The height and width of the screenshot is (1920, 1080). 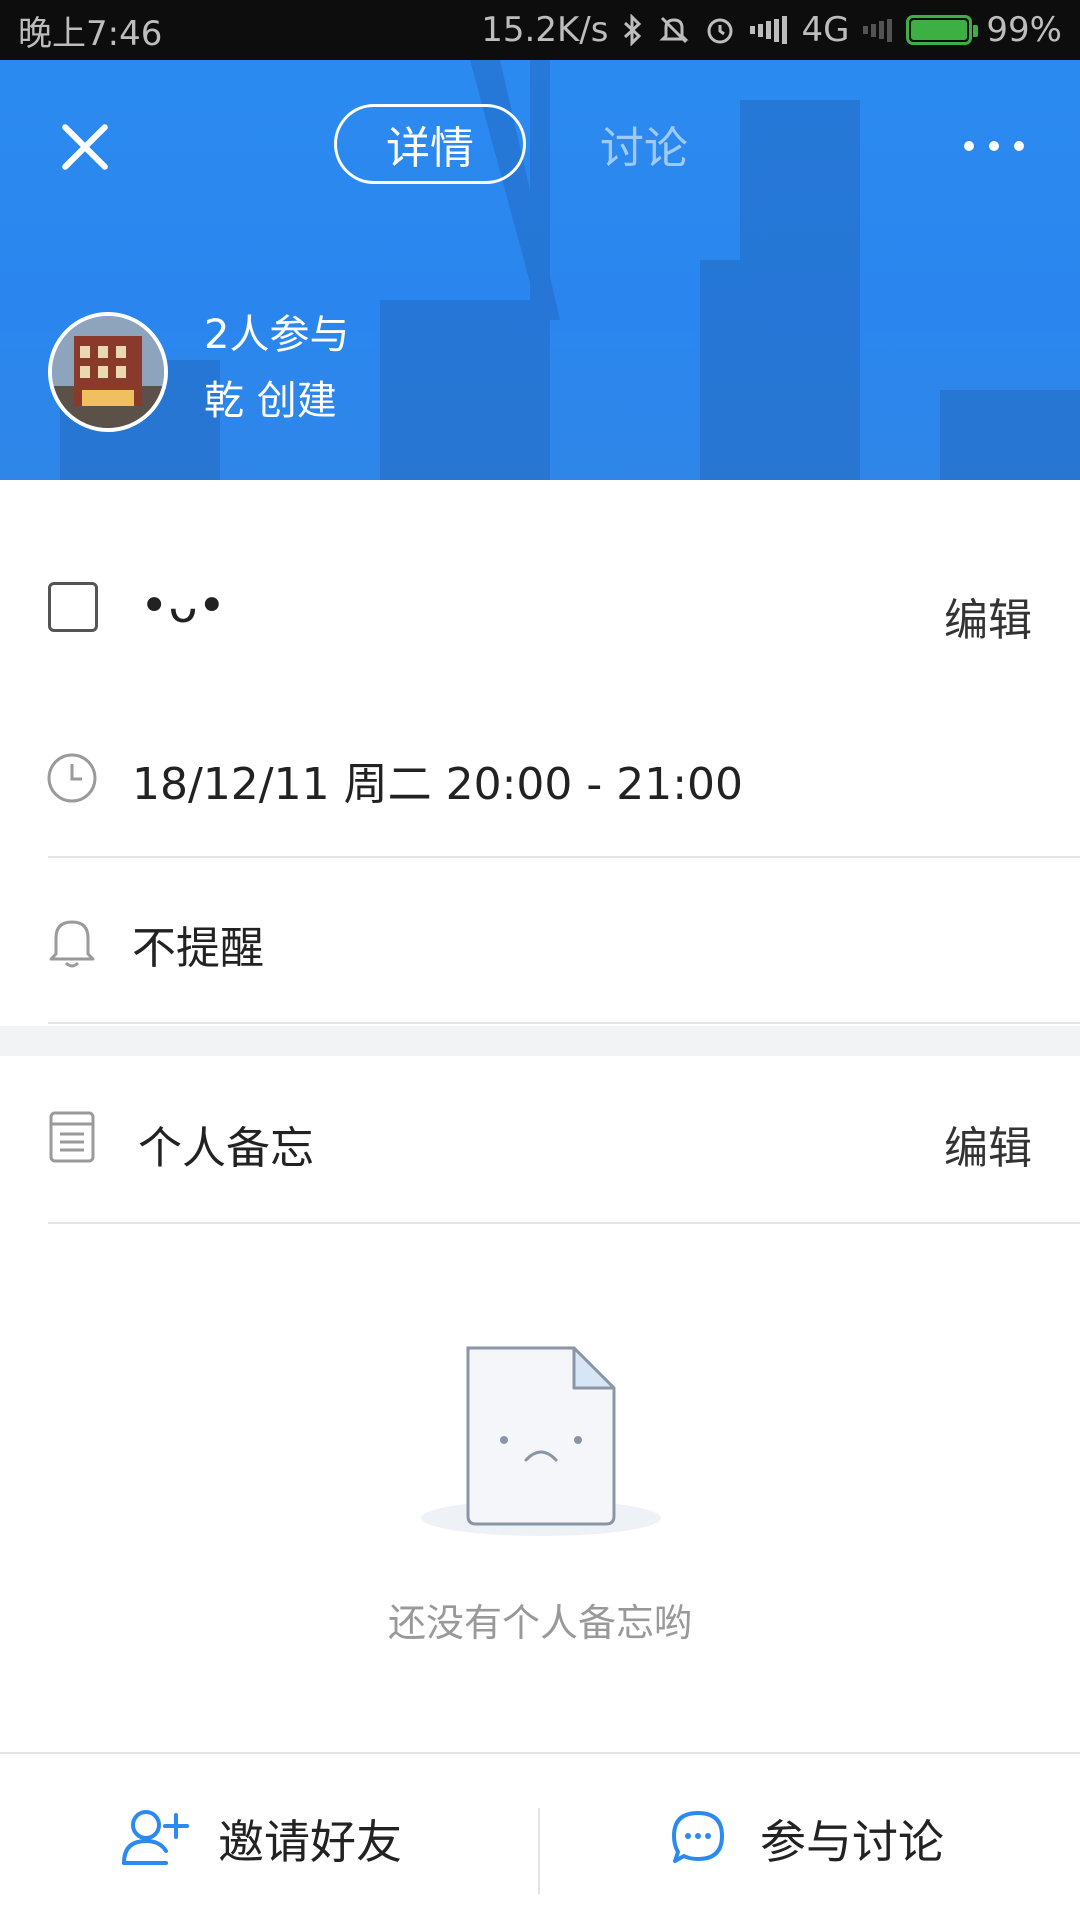 I want to click on edit-event-button: 编辑, so click(x=988, y=616).